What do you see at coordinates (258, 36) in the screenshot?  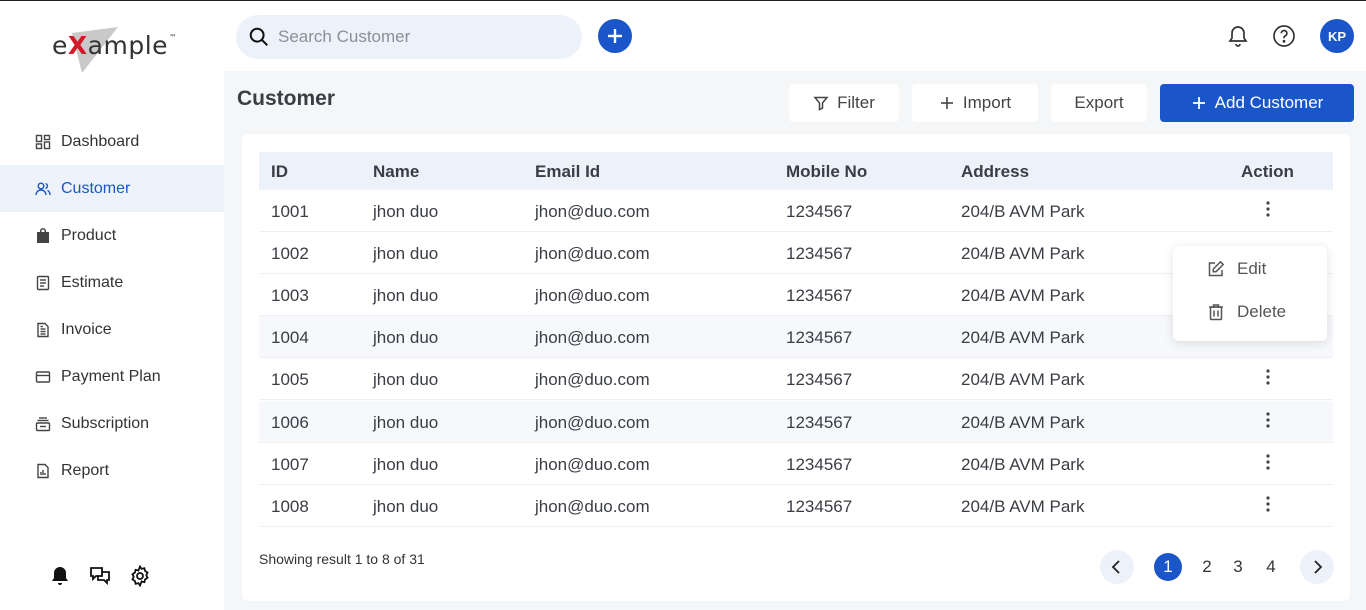 I see `search-icon` at bounding box center [258, 36].